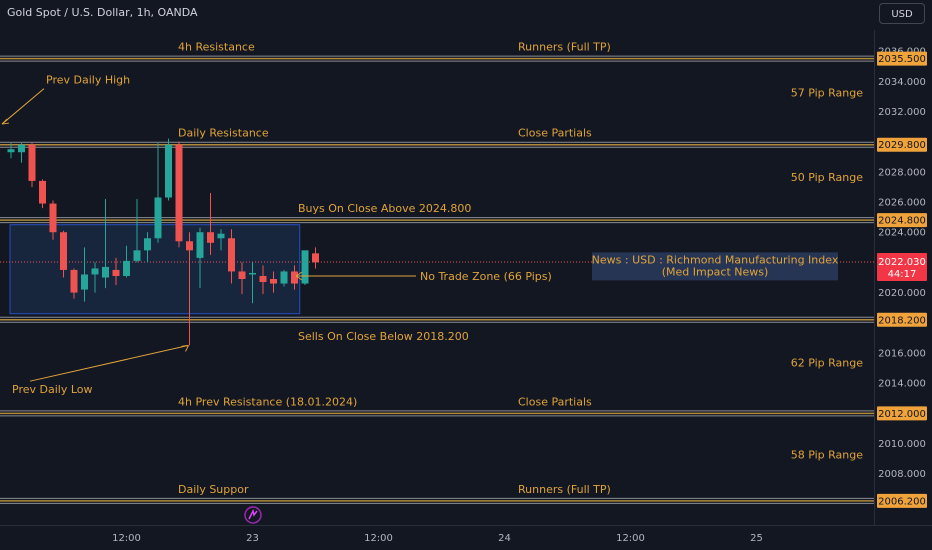 This screenshot has height=550, width=932. I want to click on level-price-tag-text: 2012.000, so click(902, 414).